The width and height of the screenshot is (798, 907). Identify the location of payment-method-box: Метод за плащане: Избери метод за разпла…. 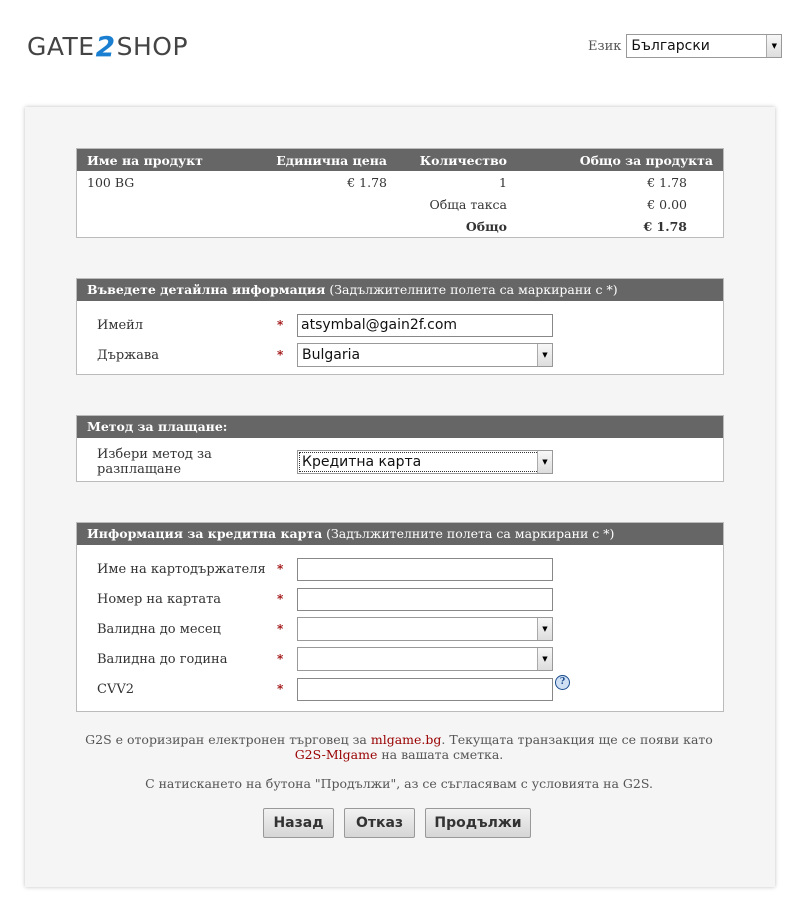
(400, 448).